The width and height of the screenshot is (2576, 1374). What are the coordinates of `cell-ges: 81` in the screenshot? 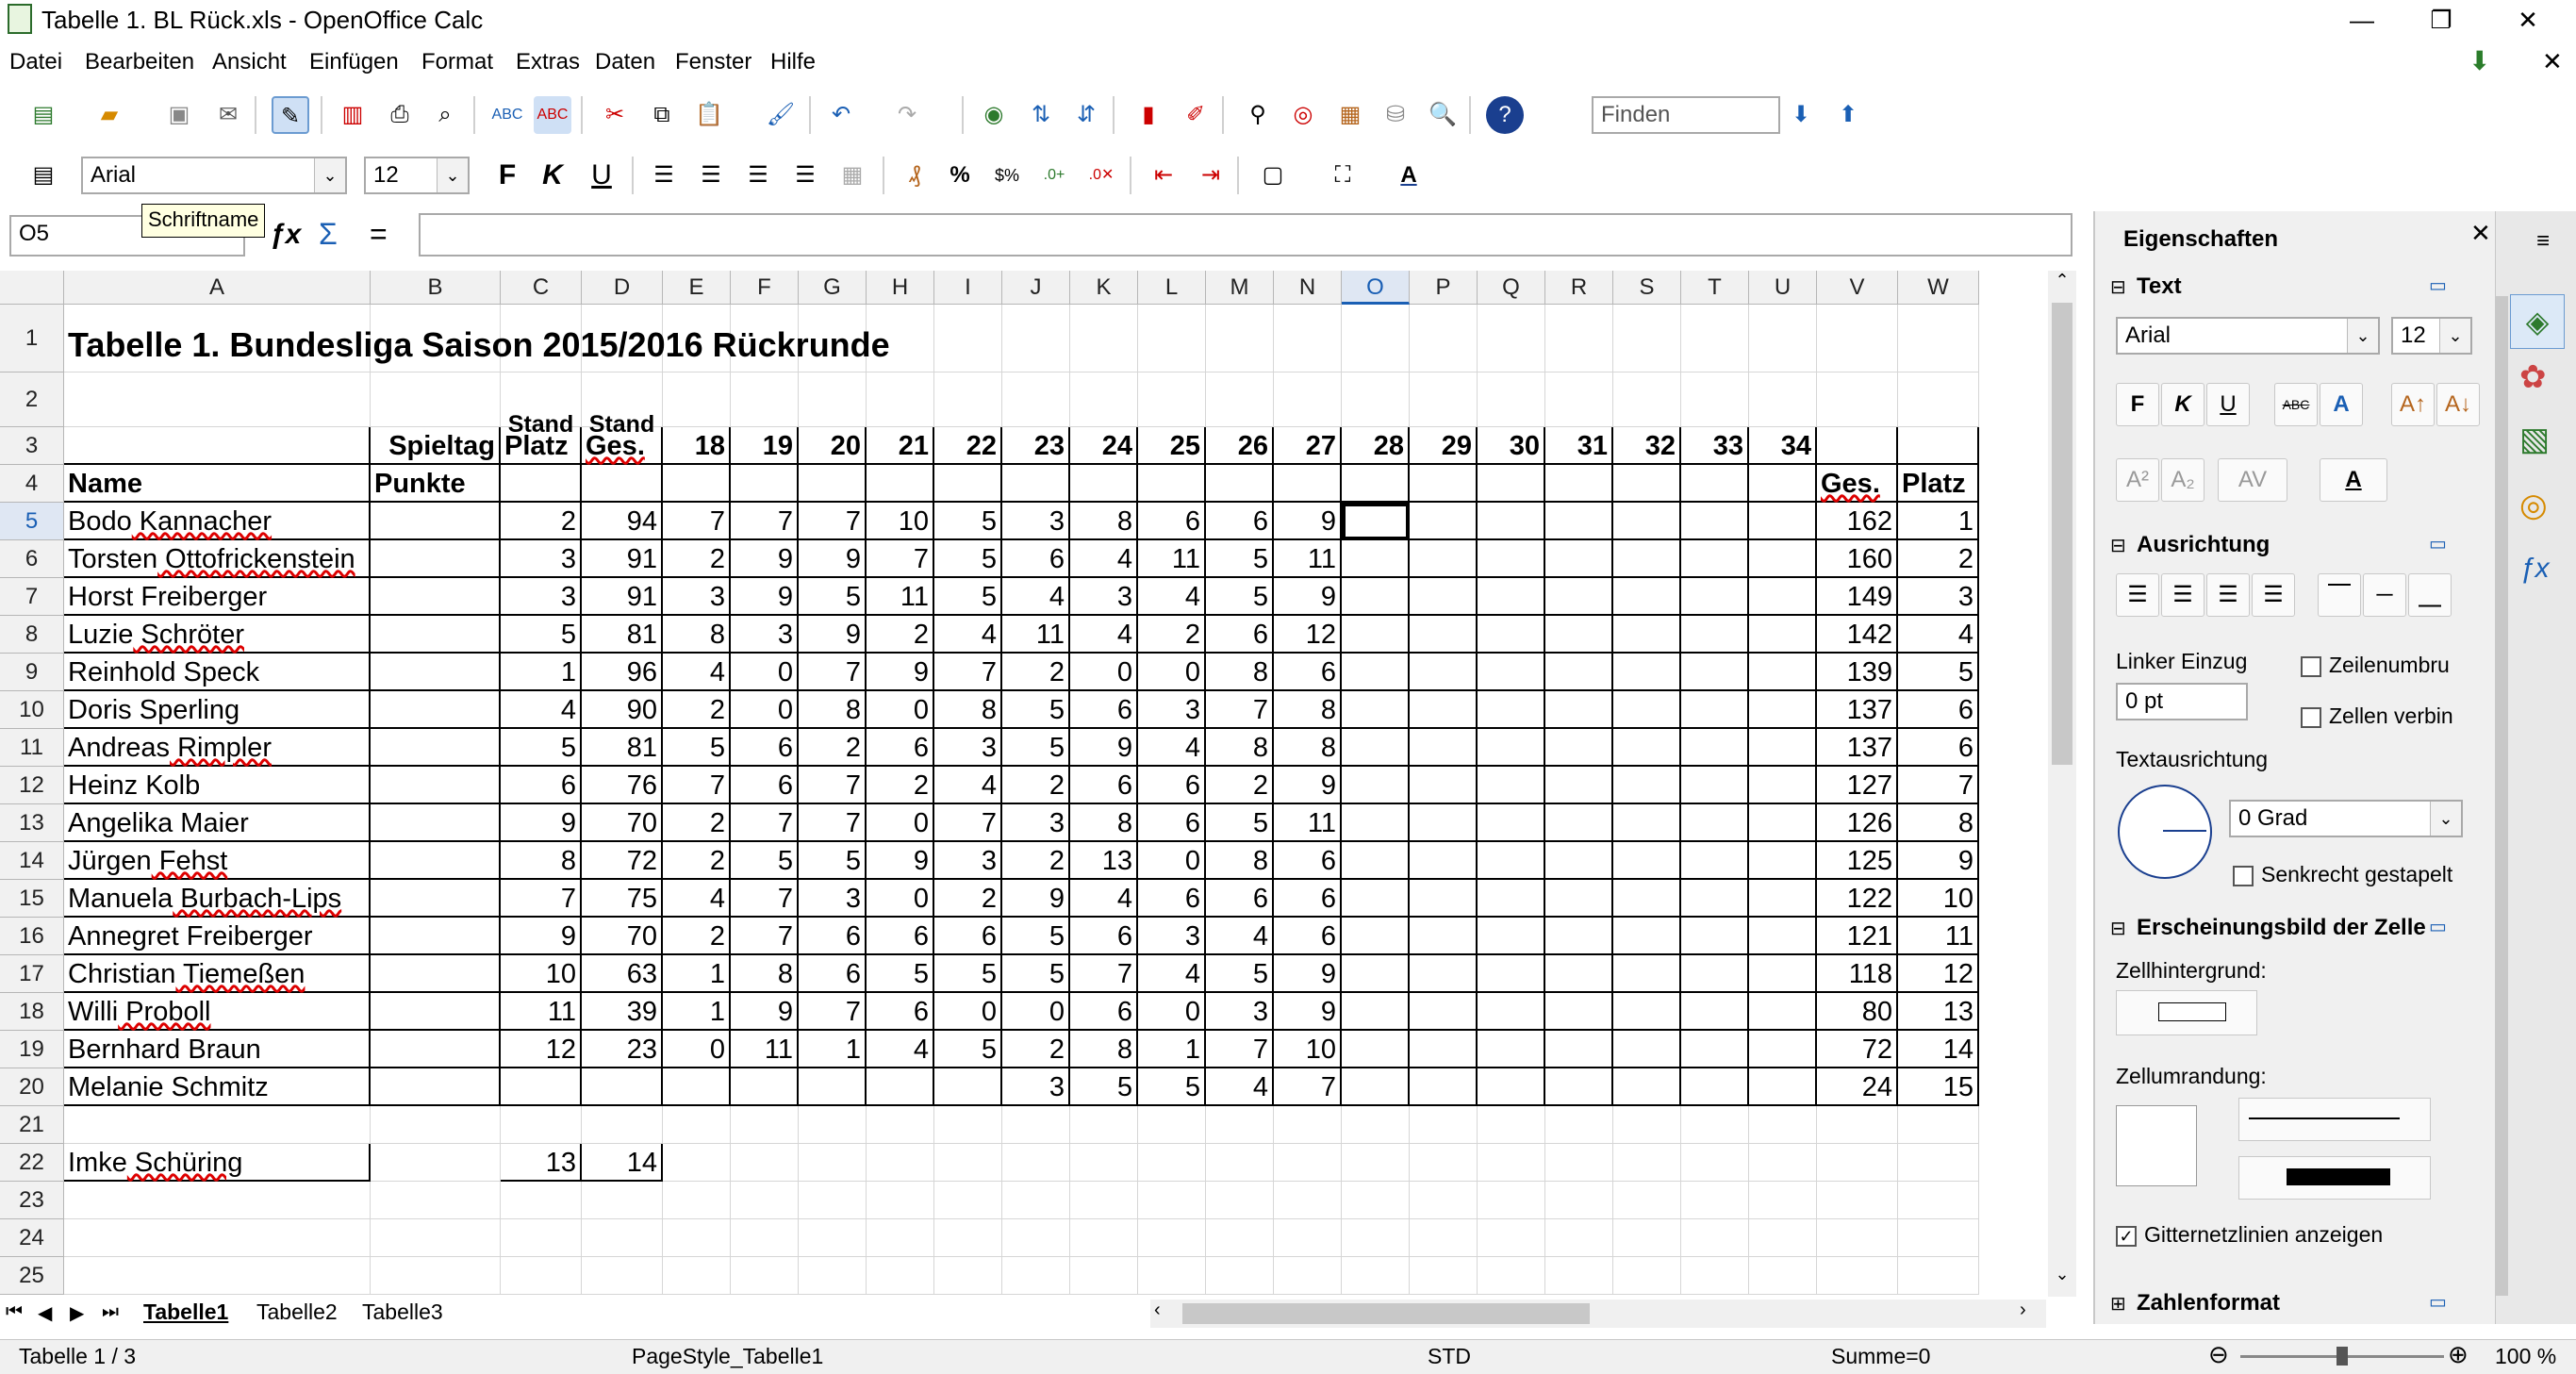 It's located at (622, 635).